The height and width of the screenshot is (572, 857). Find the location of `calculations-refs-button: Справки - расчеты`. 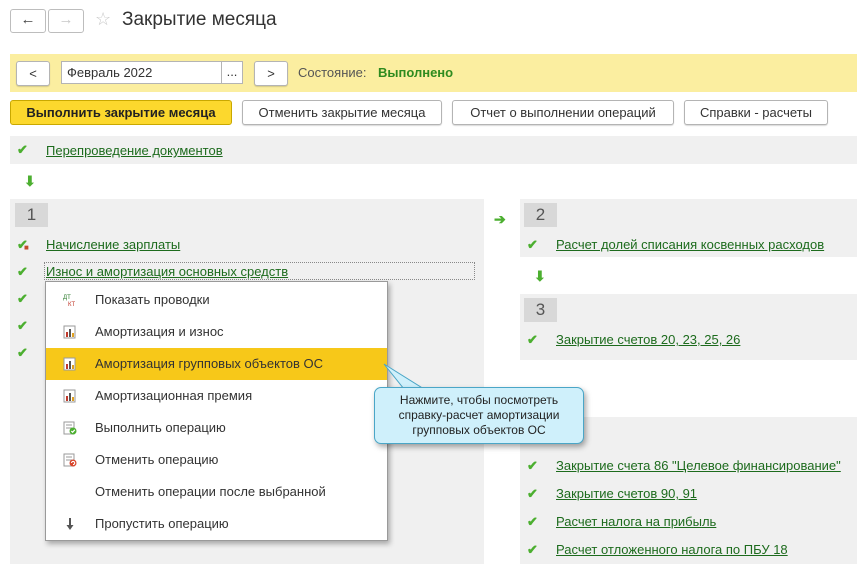

calculations-refs-button: Справки - расчеты is located at coordinates (756, 112).